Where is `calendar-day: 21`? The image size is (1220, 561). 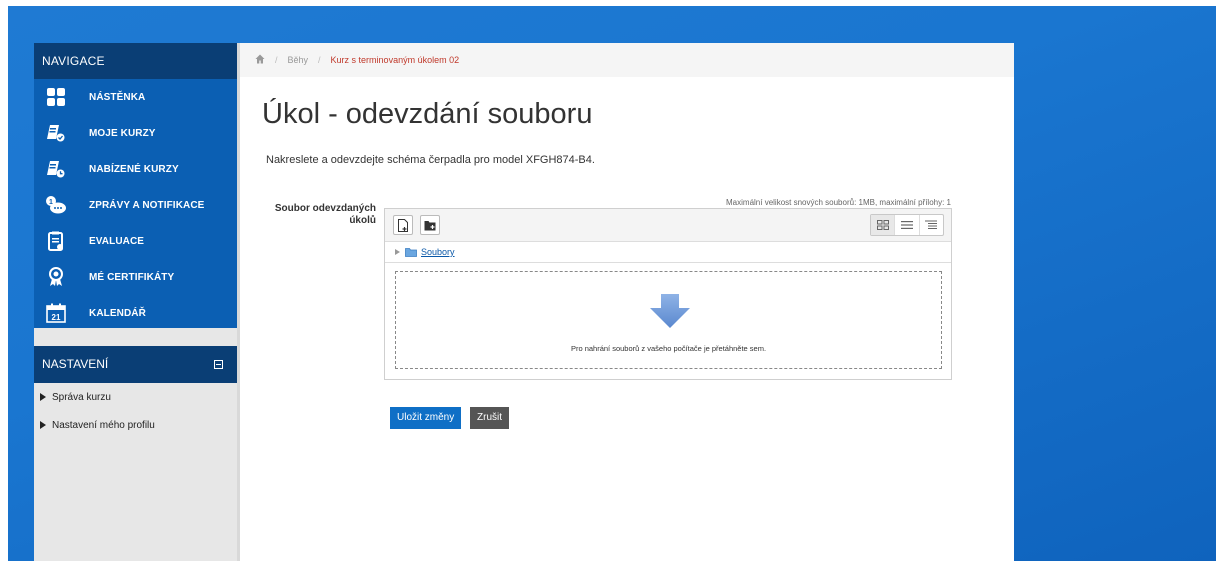 calendar-day: 21 is located at coordinates (56, 317).